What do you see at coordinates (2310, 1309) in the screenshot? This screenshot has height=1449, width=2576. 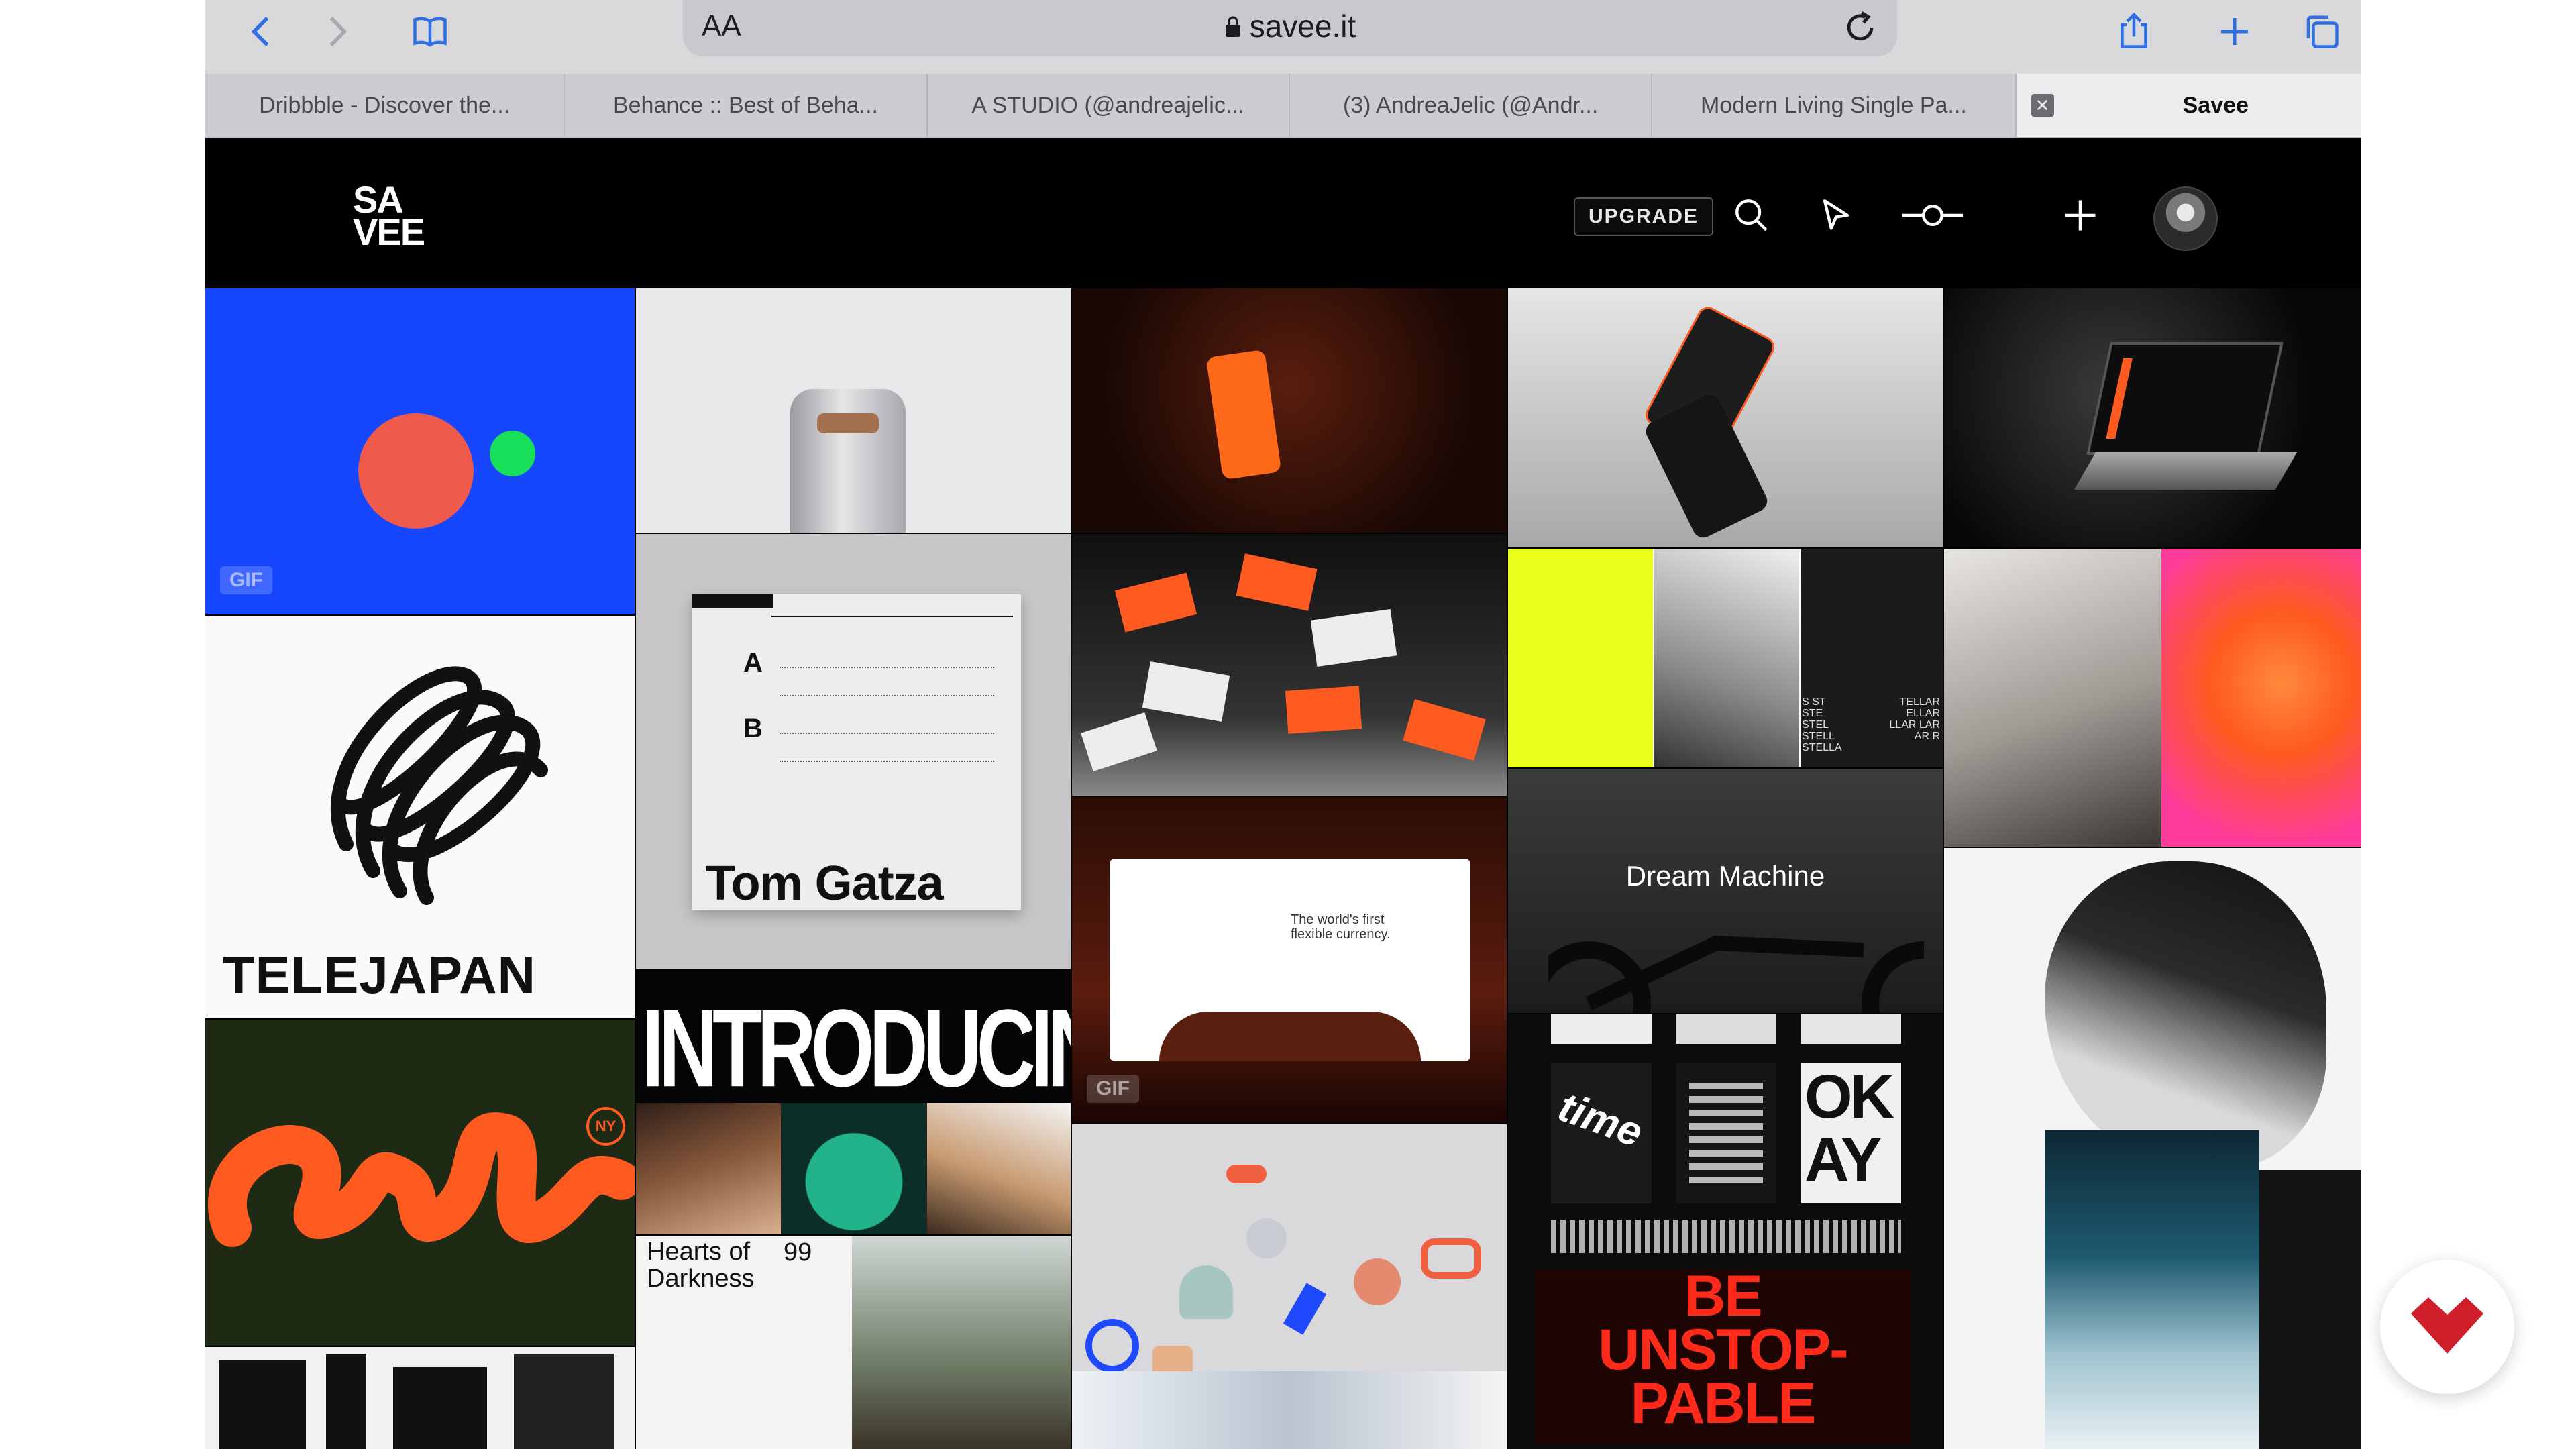 I see `jacket-shoulder` at bounding box center [2310, 1309].